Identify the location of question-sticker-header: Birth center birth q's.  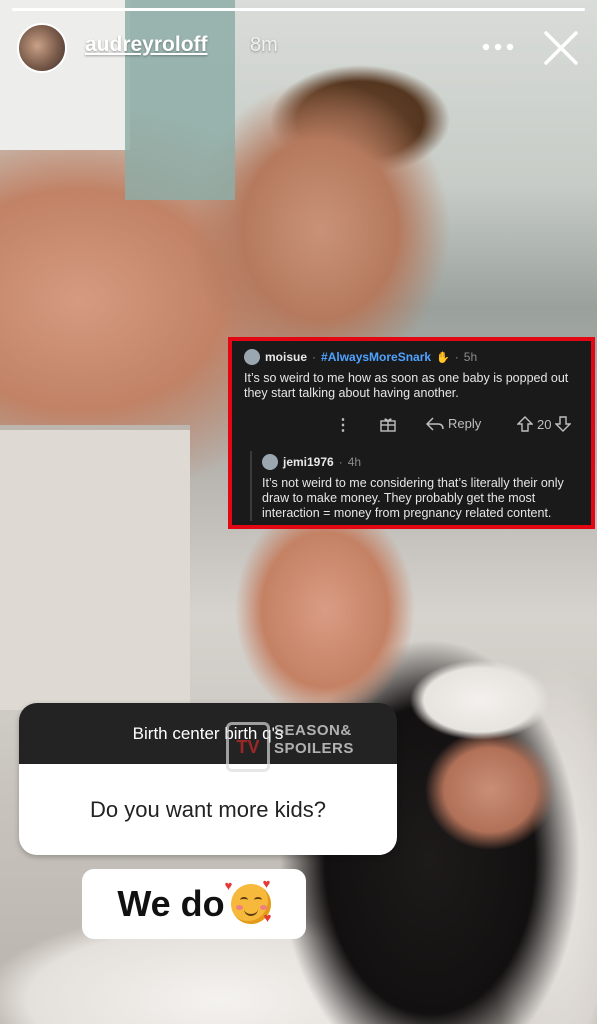
(208, 733).